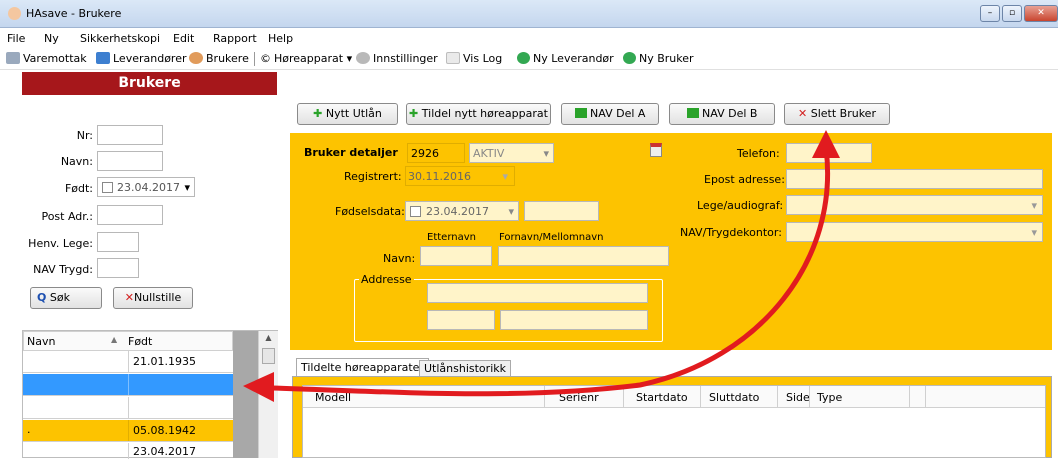 The image size is (1058, 461). Describe the element at coordinates (258, 387) in the screenshot. I see `arrowhead-left` at that location.